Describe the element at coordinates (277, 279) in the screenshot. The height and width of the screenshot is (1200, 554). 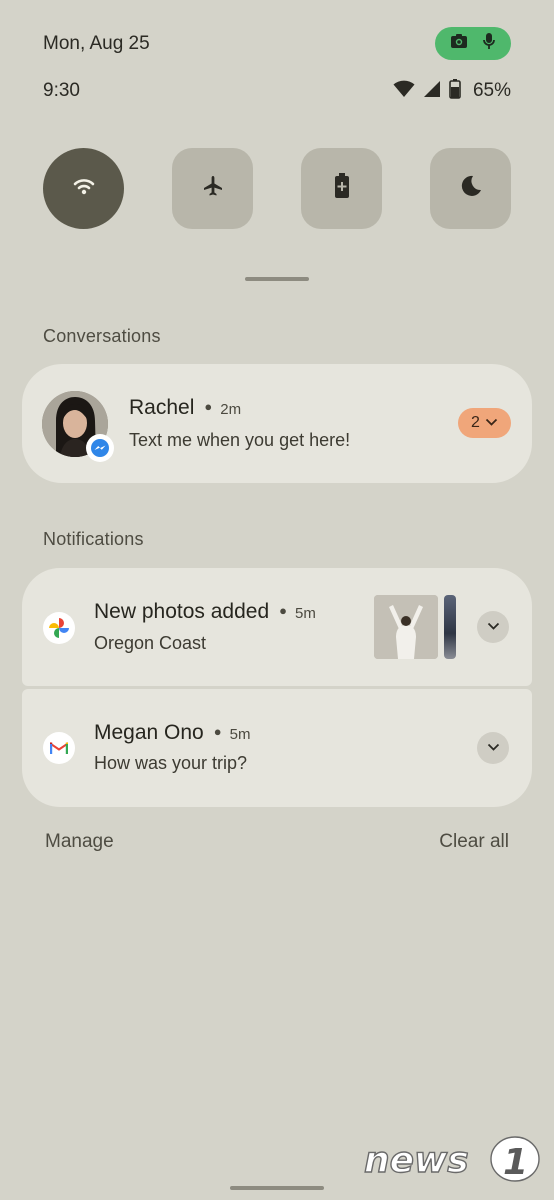
I see `shade-drag-handle` at that location.